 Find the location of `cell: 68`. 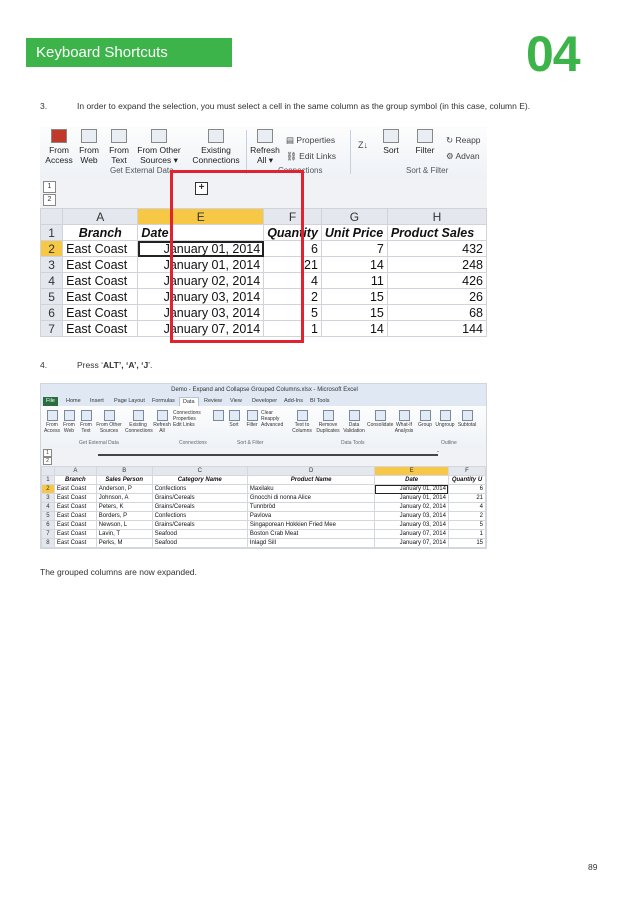

cell: 68 is located at coordinates (436, 312).